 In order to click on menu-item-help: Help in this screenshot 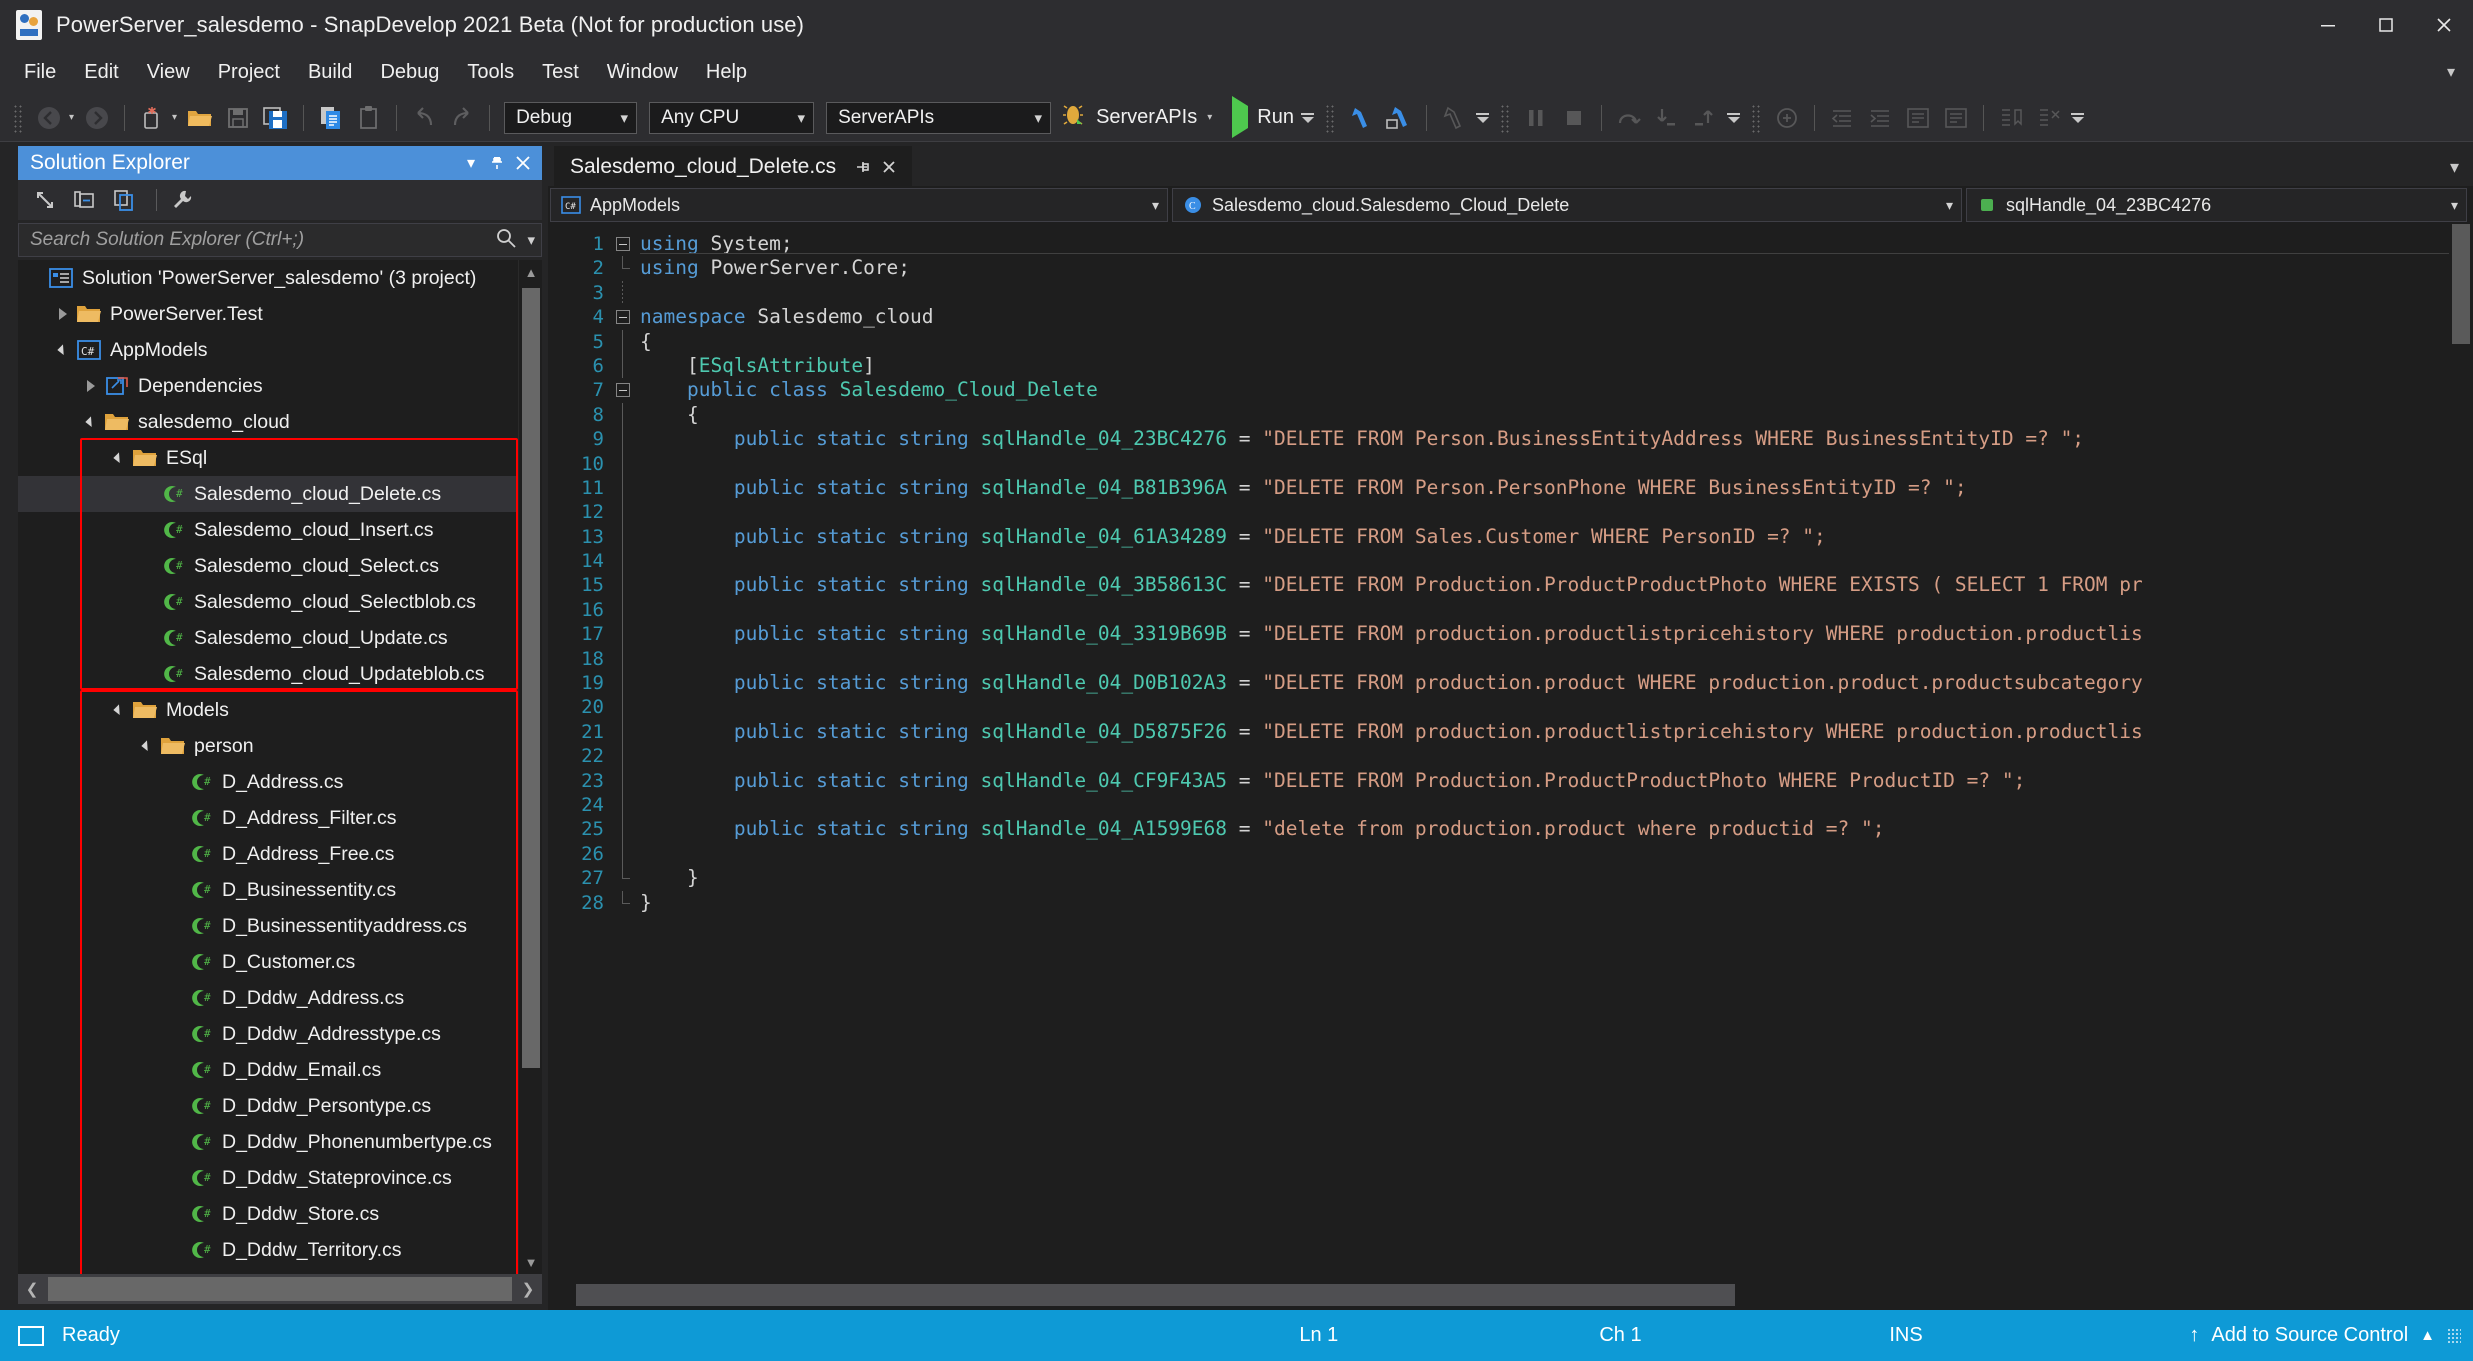, I will do `click(726, 72)`.